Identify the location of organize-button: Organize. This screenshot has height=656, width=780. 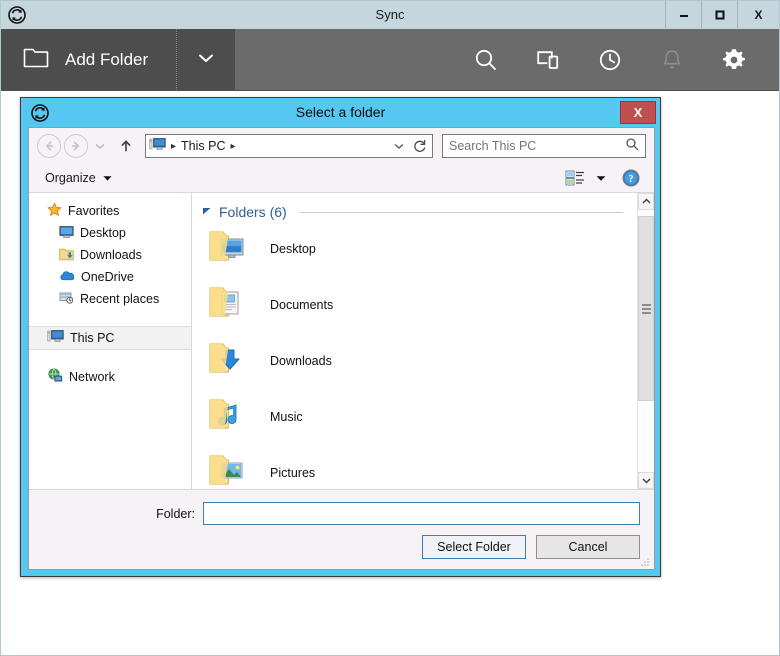
(78, 178).